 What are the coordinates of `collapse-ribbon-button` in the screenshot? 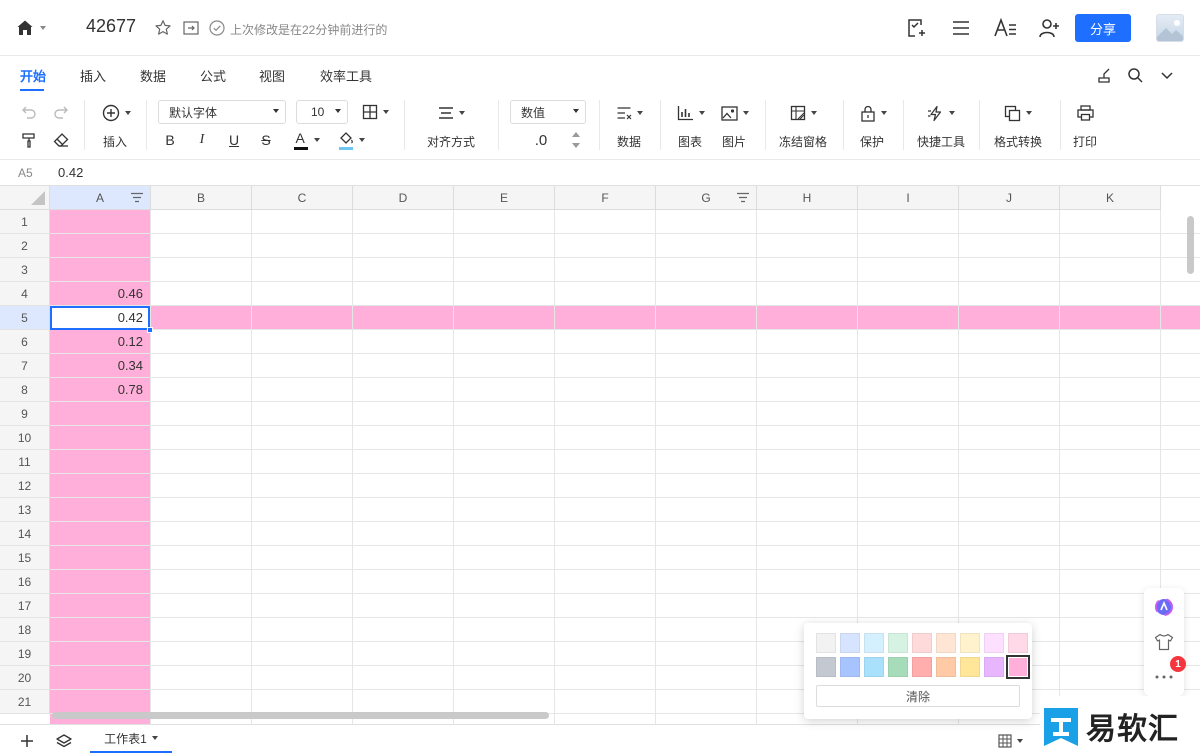 It's located at (1167, 75).